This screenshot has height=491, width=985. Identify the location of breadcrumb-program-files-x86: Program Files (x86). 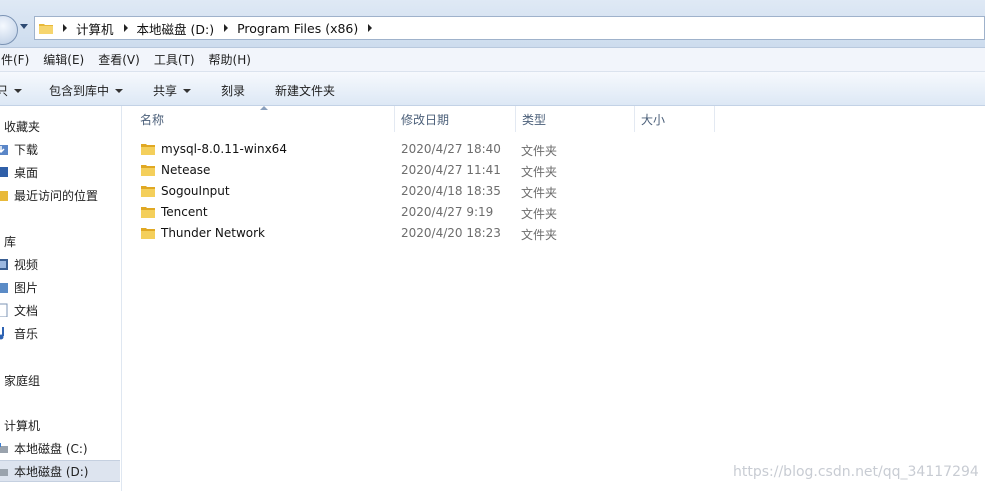
(297, 28).